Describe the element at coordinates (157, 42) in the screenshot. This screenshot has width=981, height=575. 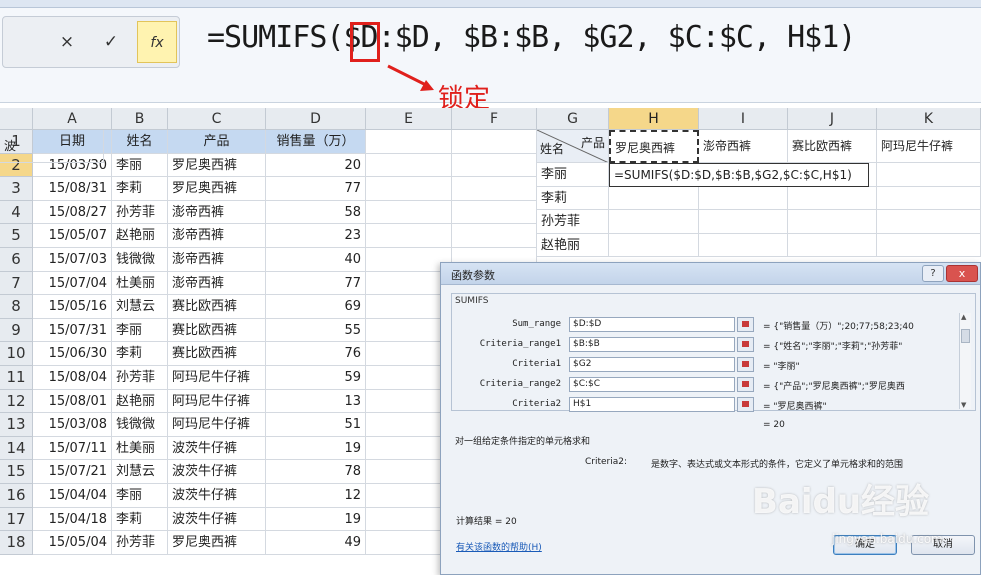
I see `insert-function-button: fx` at that location.